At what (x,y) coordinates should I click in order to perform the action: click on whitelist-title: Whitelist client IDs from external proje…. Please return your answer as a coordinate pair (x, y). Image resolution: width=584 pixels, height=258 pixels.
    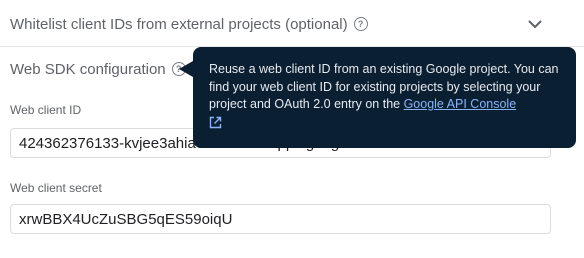
    Looking at the image, I should click on (179, 24).